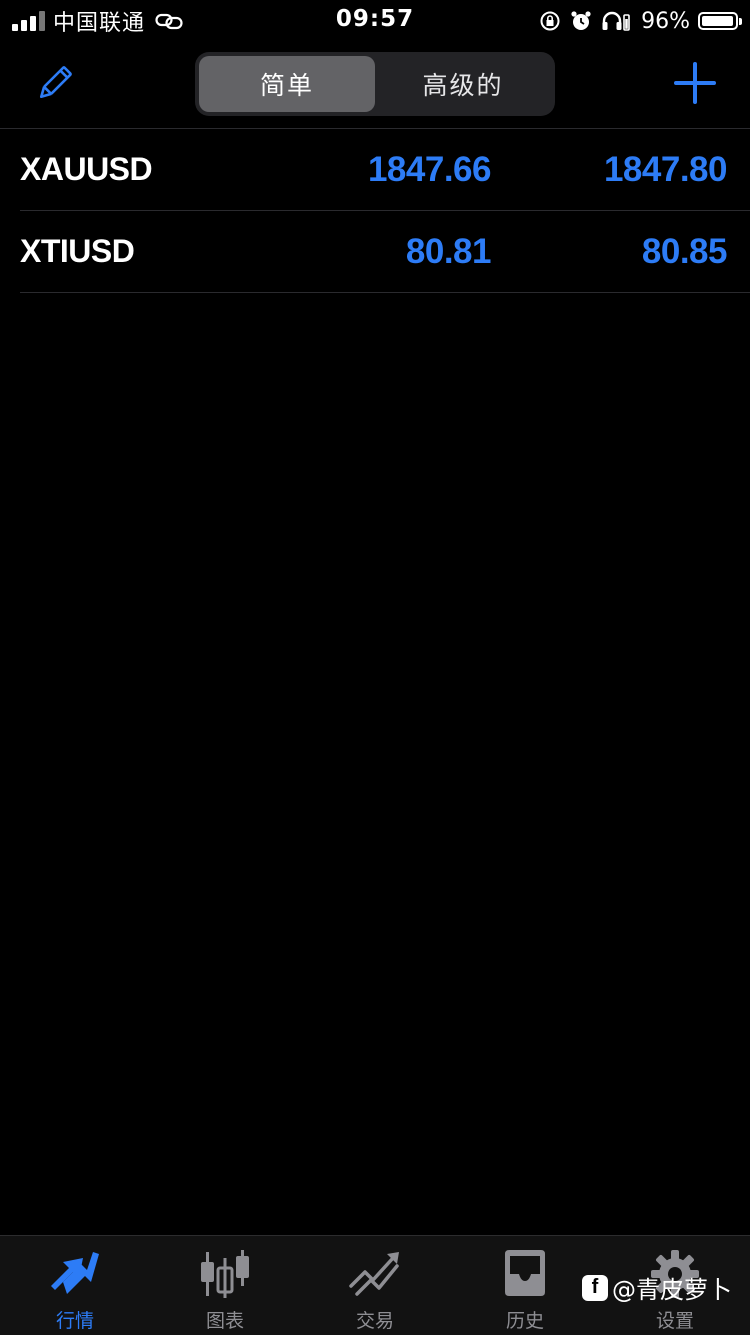 Image resolution: width=750 pixels, height=1335 pixels. I want to click on orientation-lock-icon, so click(550, 21).